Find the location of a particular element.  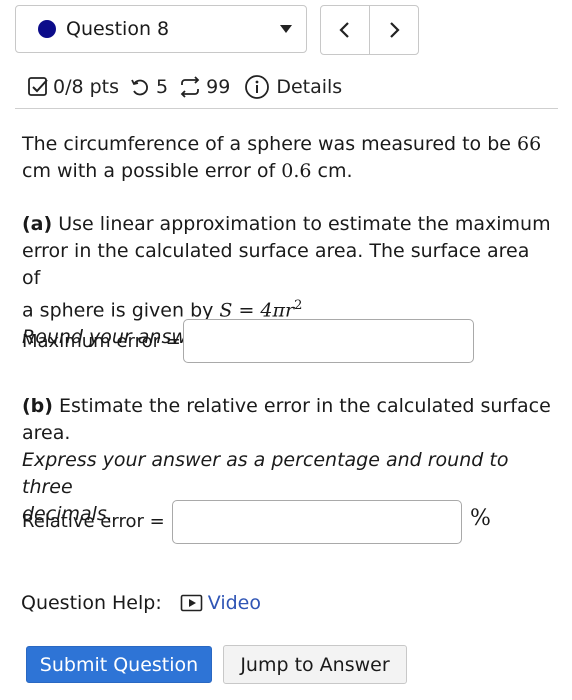

retry-icon is located at coordinates (140, 87).